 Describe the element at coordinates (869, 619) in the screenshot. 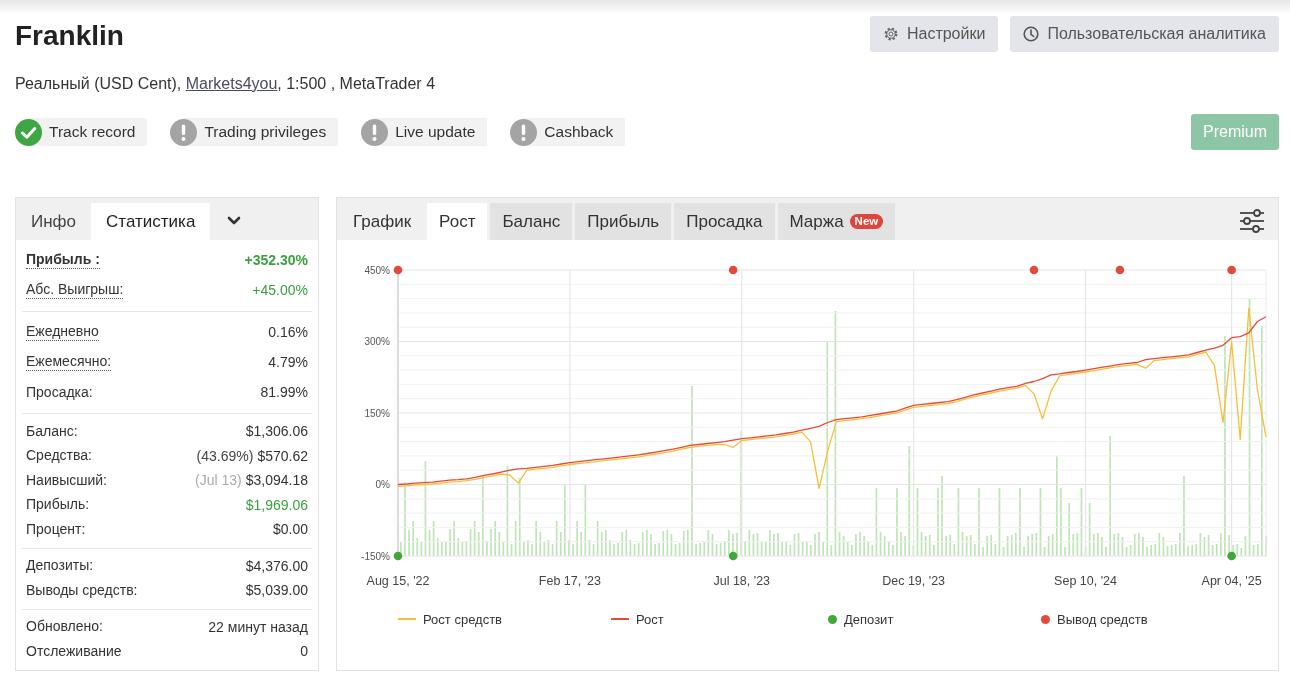

I see `legend-label: Депозит` at that location.